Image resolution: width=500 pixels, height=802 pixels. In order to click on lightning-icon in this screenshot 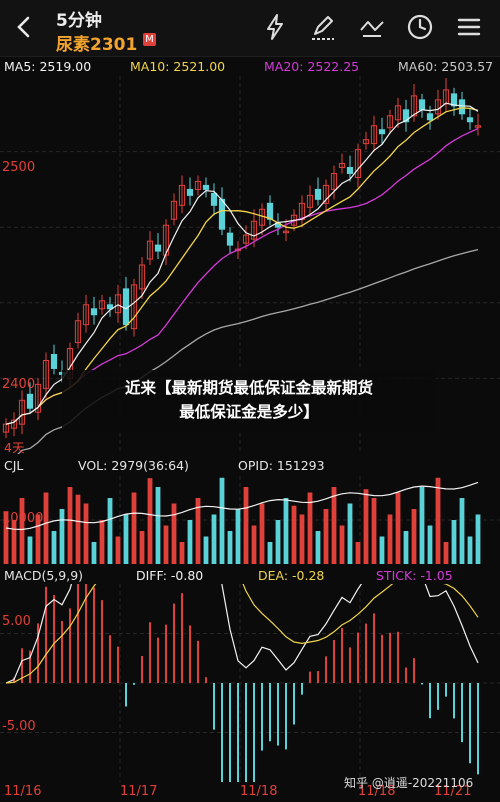, I will do `click(275, 27)`.